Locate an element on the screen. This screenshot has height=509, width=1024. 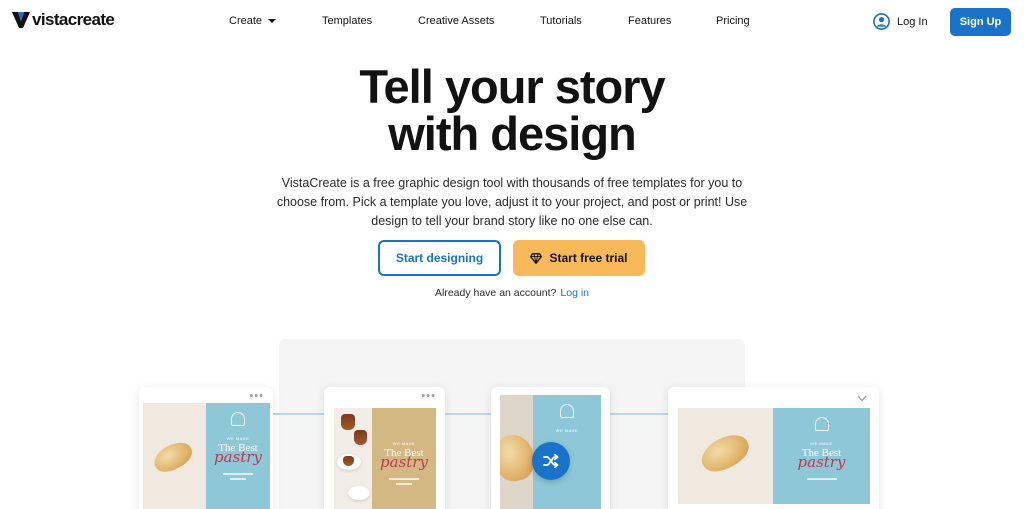
start-free-trial-button: Start free trial is located at coordinates (579, 258).